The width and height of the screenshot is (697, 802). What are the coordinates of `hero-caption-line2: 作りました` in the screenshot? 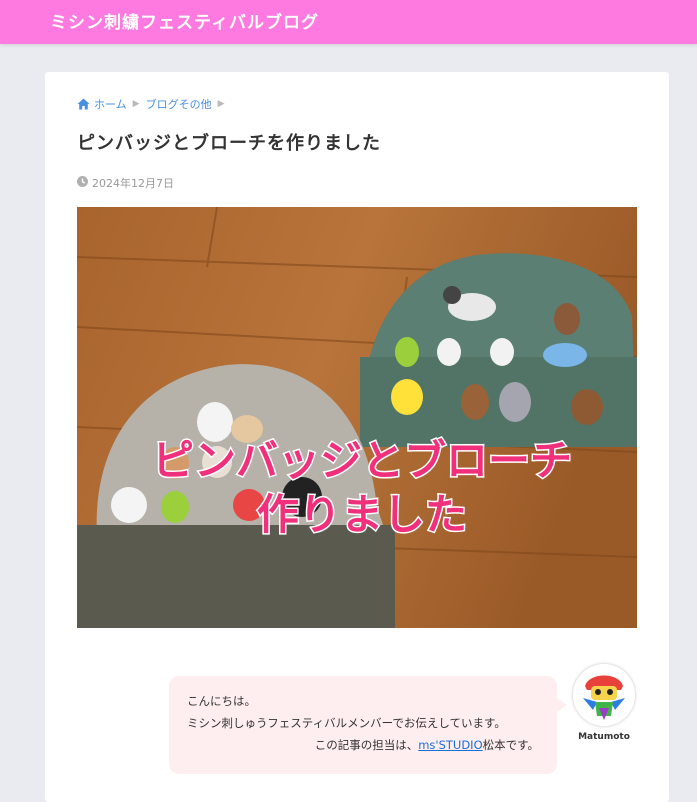 It's located at (362, 514).